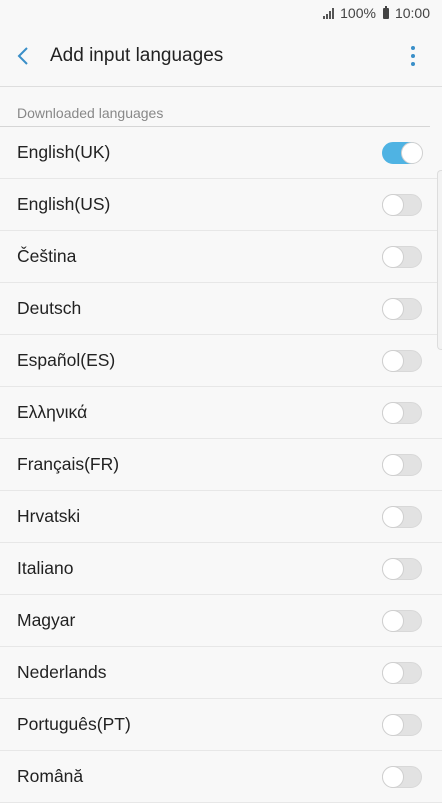 This screenshot has width=442, height=803. I want to click on list-item: Português(PT), so click(221, 725).